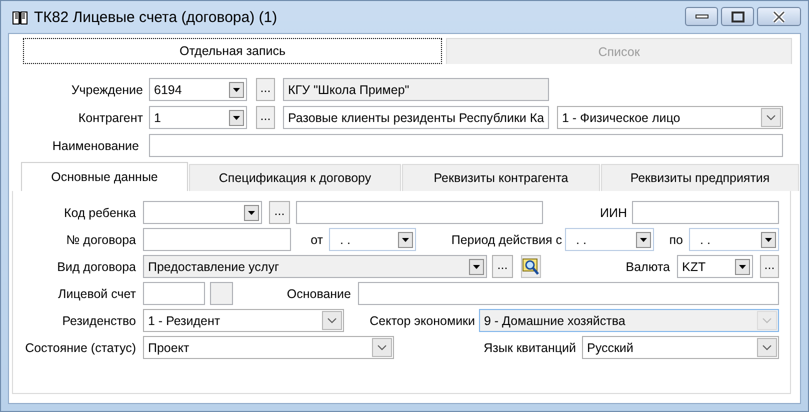 The height and width of the screenshot is (412, 809). Describe the element at coordinates (670, 117) in the screenshot. I see `dropdown-field: 1 - Физическое лицо` at that location.